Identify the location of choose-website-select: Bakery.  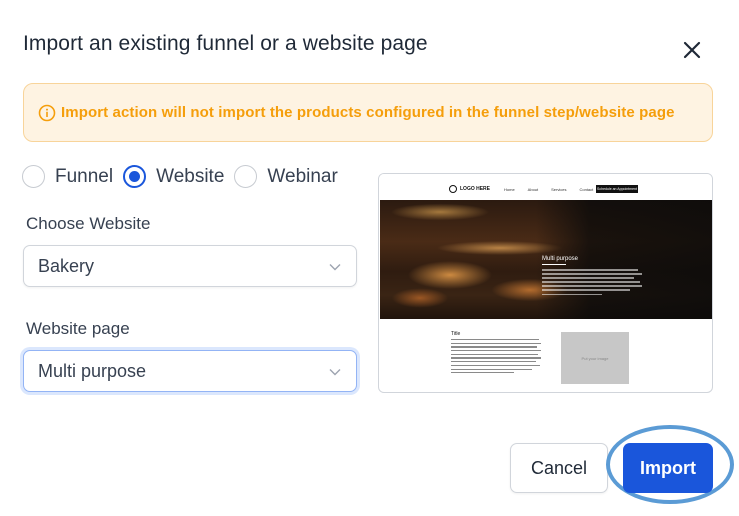
(190, 266).